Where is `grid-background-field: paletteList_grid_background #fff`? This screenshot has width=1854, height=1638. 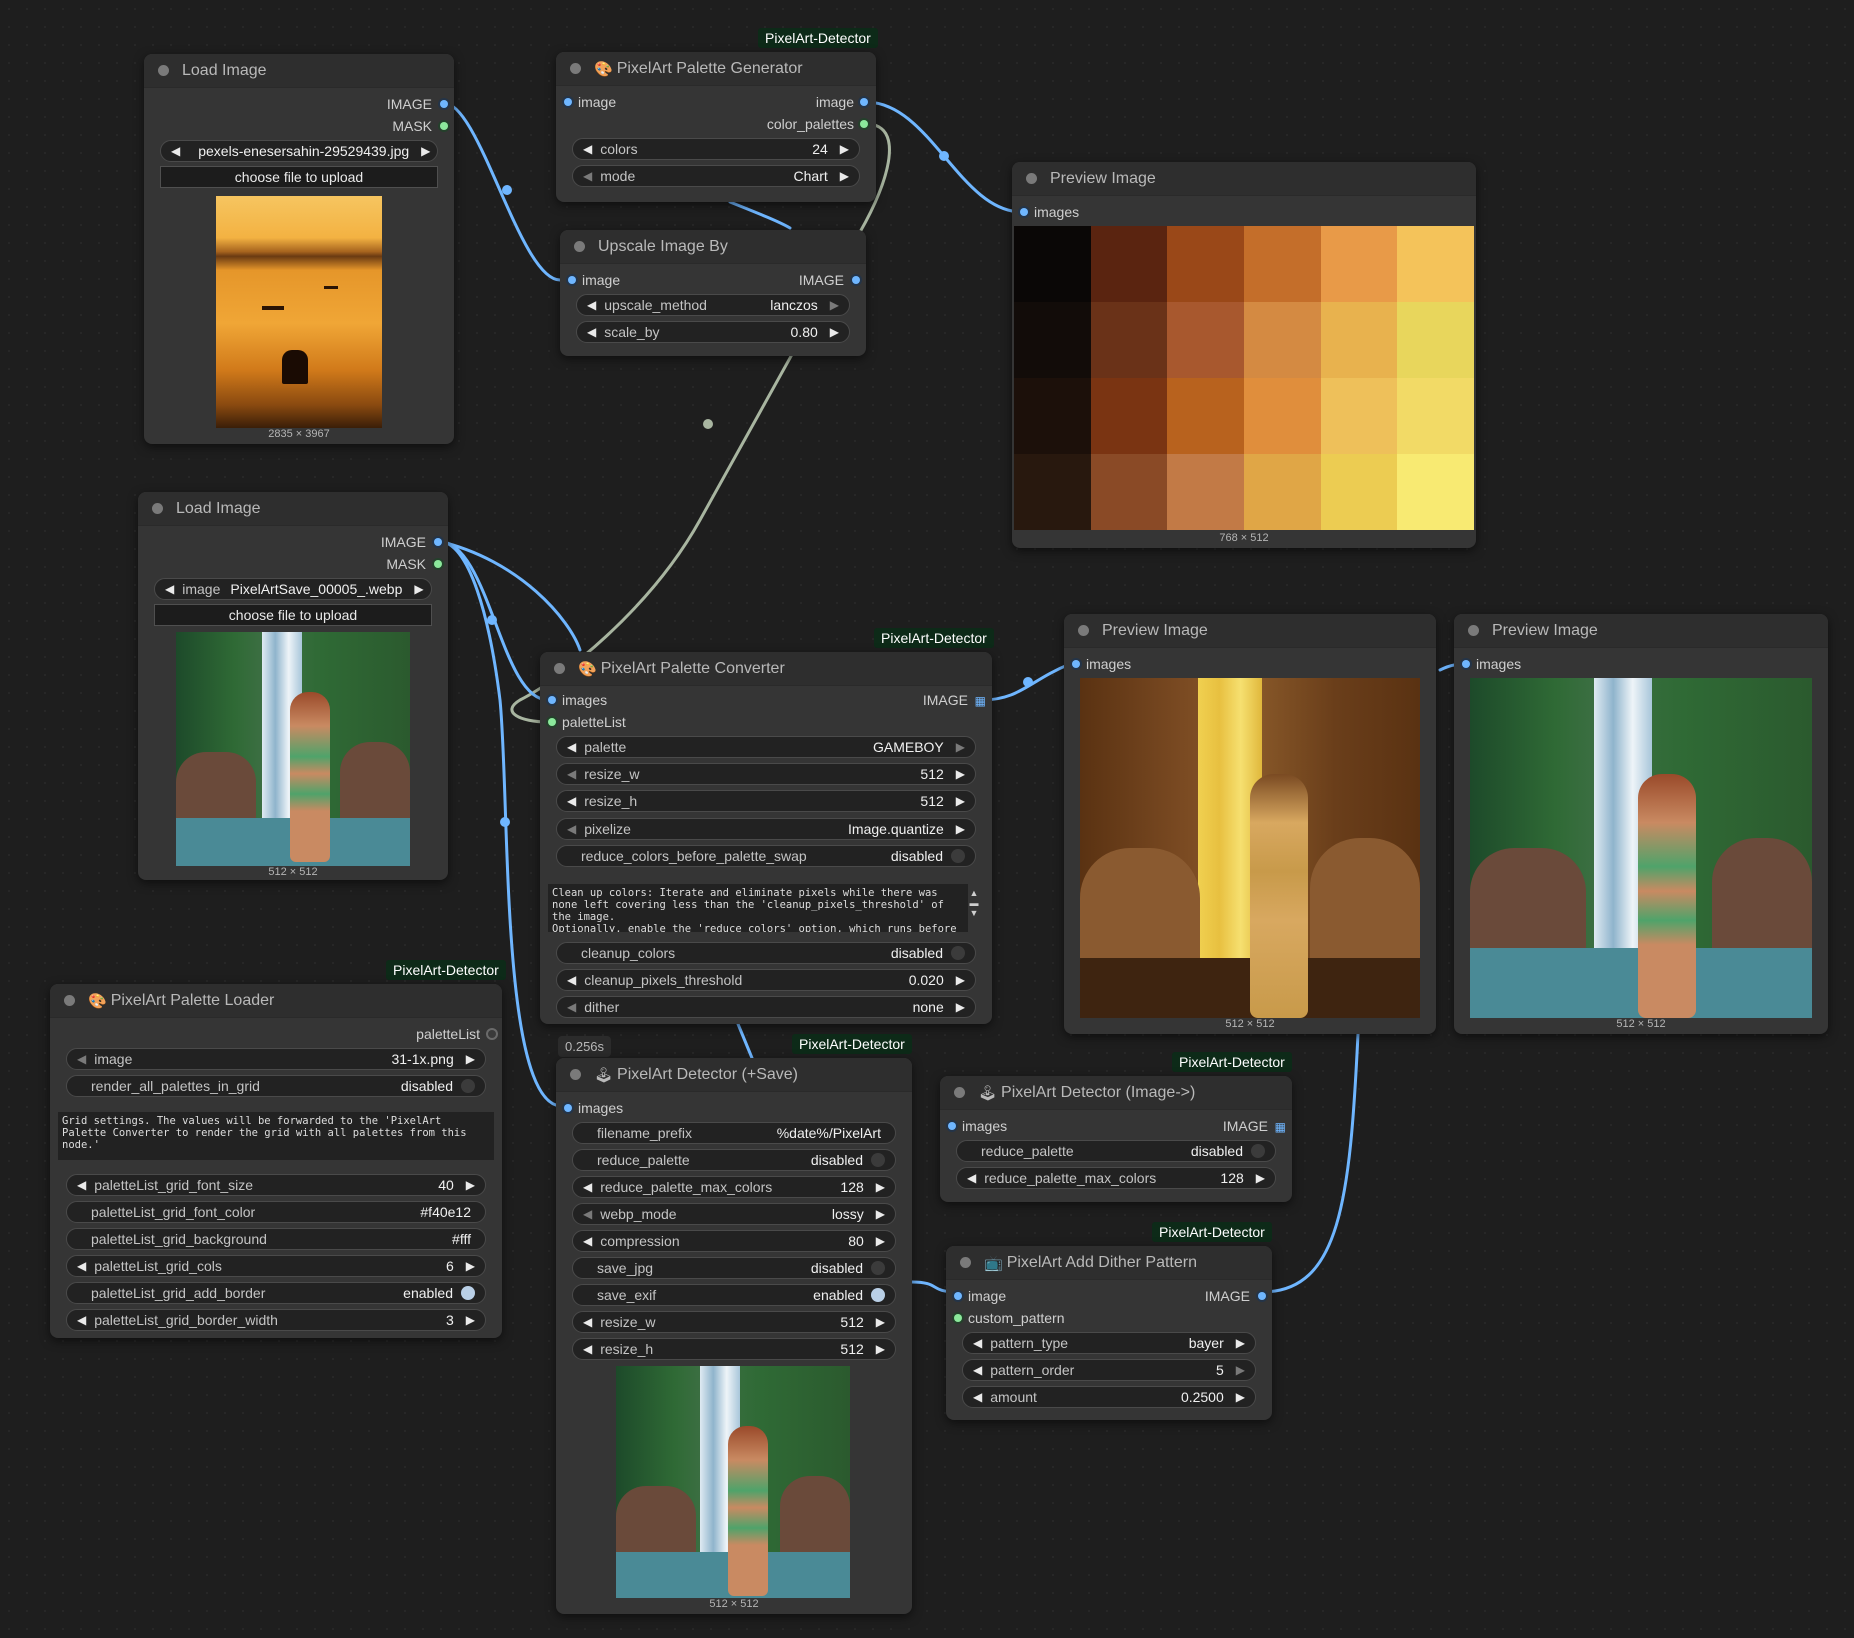
grid-background-field: paletteList_grid_background #fff is located at coordinates (276, 1239).